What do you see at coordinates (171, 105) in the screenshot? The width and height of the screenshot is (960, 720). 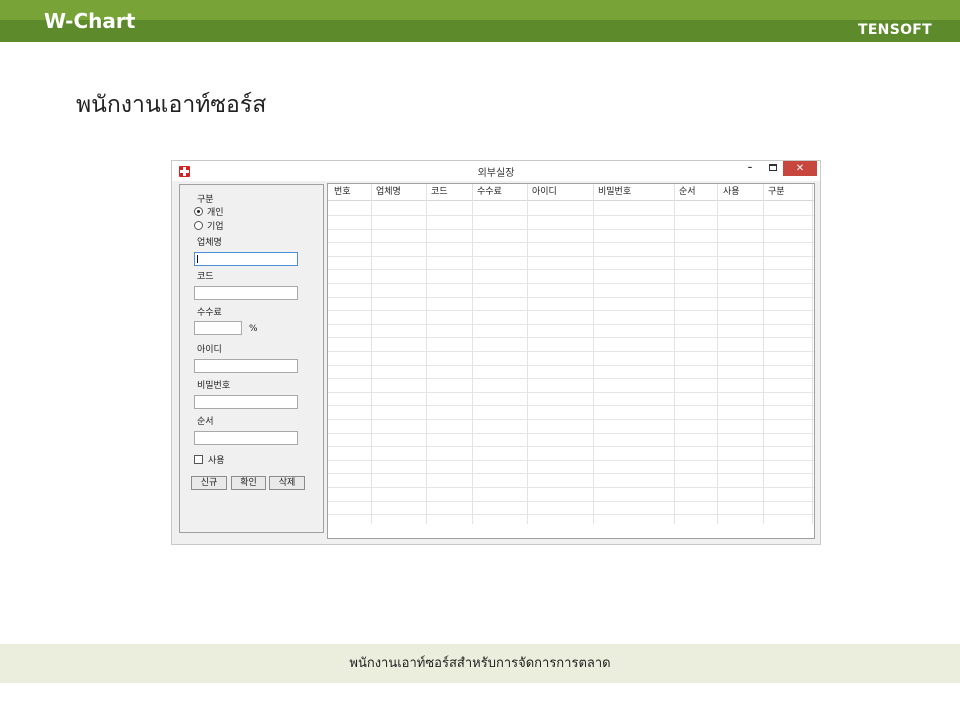 I see `page-heading: พนักงานเอาท์ซอร์ส` at bounding box center [171, 105].